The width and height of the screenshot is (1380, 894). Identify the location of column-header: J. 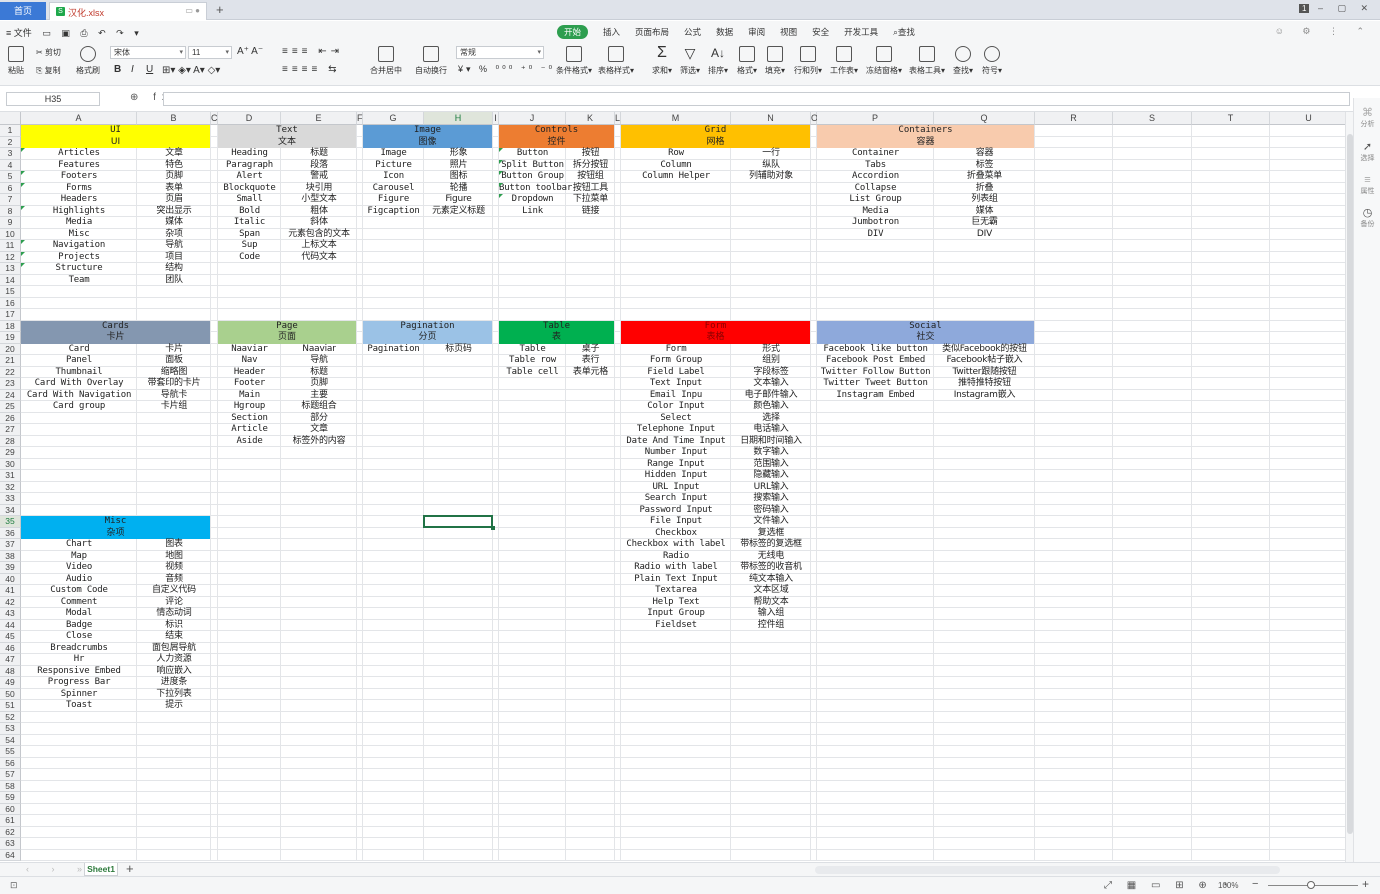
(532, 118).